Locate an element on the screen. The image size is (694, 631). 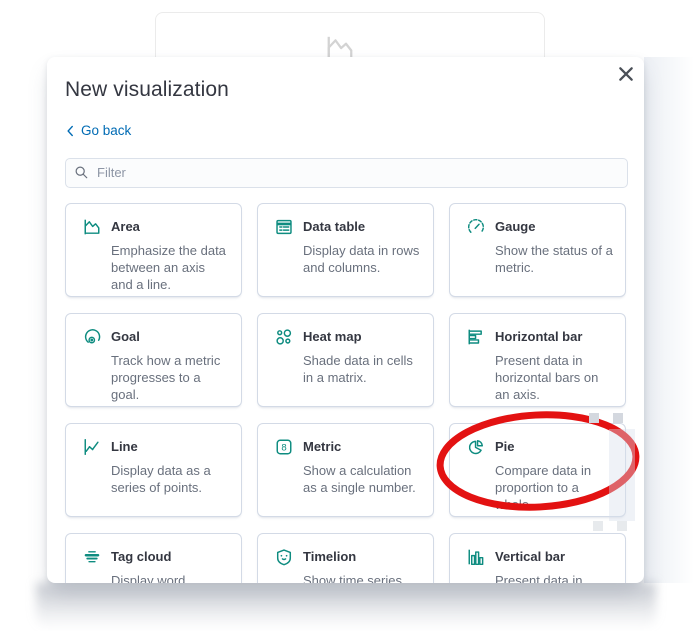
filter-field is located at coordinates (346, 172).